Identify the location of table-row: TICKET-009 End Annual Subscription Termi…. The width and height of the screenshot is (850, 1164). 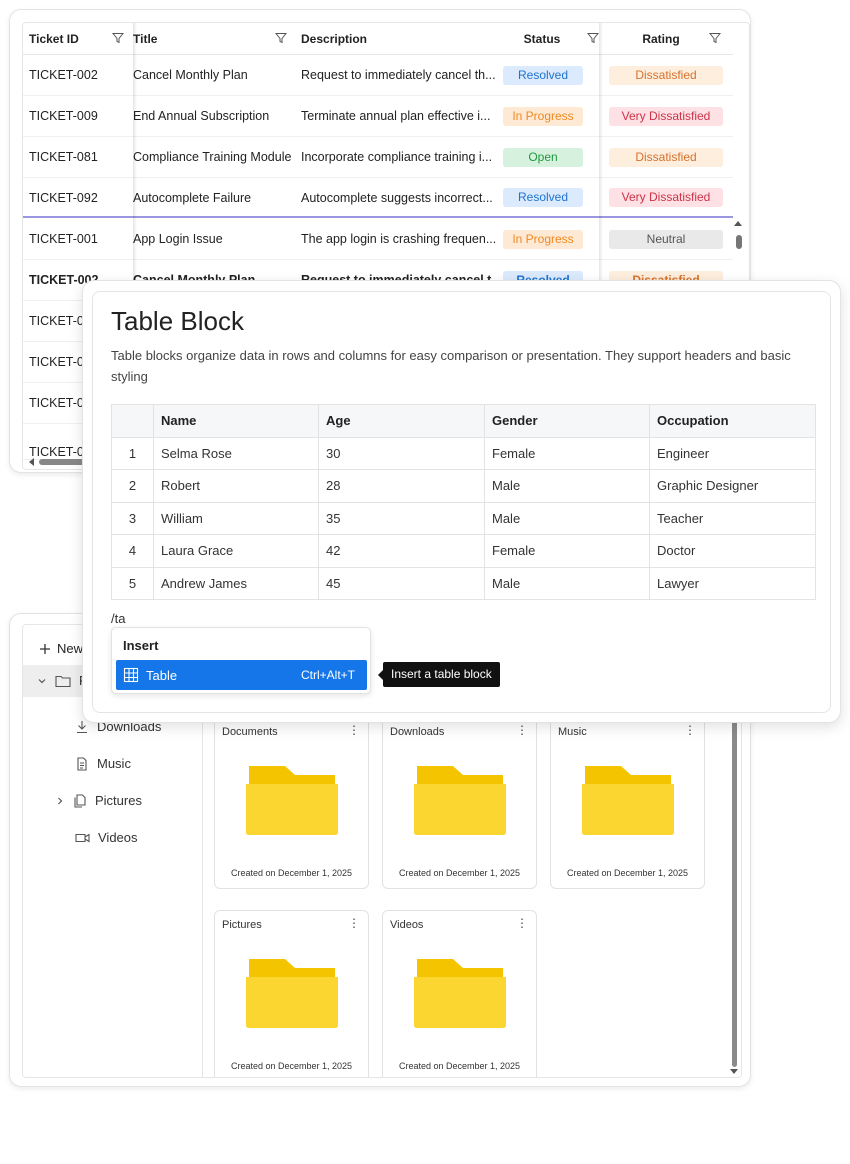
(378, 116).